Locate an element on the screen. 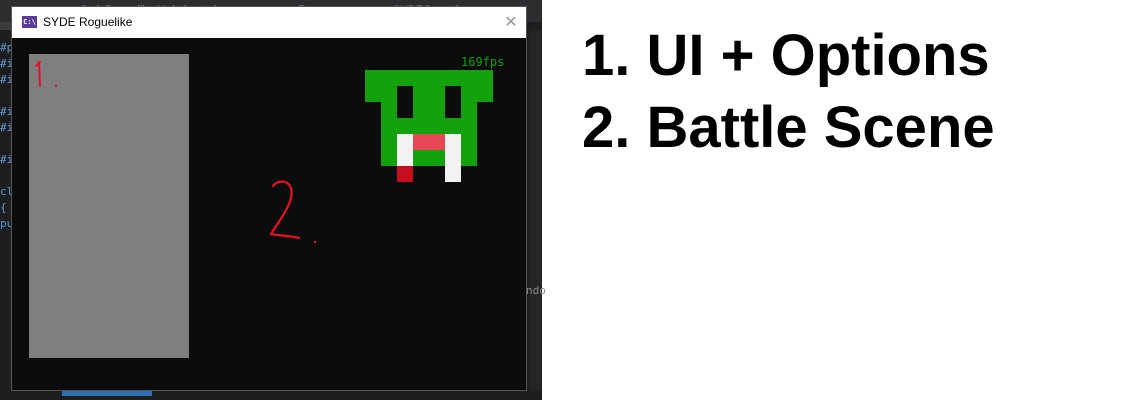 This screenshot has height=400, width=1133. green-monster-sprite is located at coordinates (429, 126).